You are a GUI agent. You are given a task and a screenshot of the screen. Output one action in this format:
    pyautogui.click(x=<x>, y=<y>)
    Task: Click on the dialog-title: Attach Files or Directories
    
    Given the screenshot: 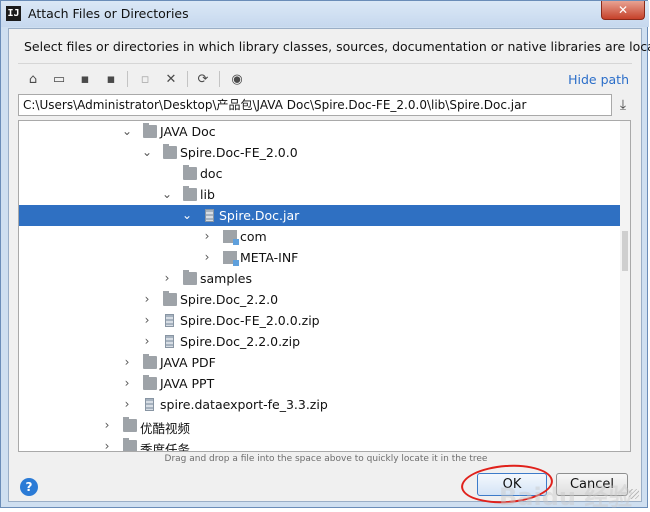 What is the action you would take?
    pyautogui.click(x=108, y=13)
    